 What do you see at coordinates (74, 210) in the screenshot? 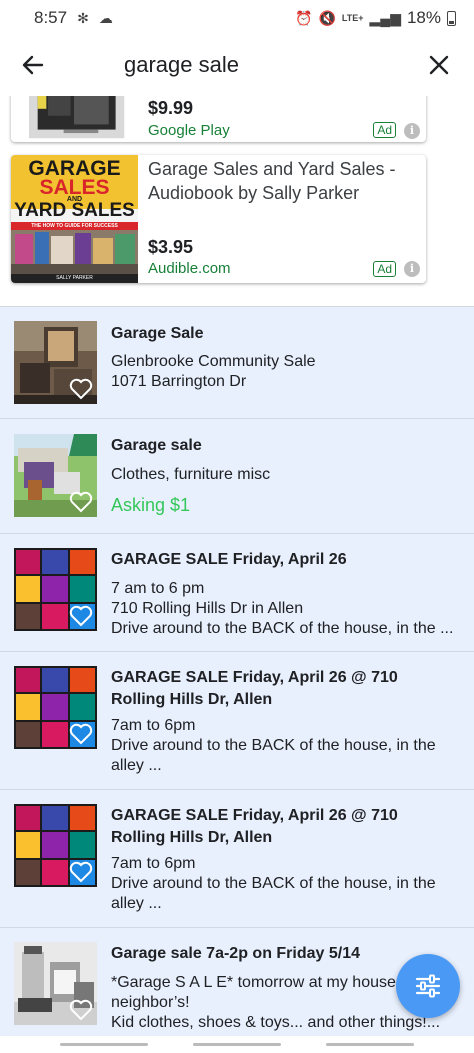
I see `cover-title-line4: YARD SALES` at bounding box center [74, 210].